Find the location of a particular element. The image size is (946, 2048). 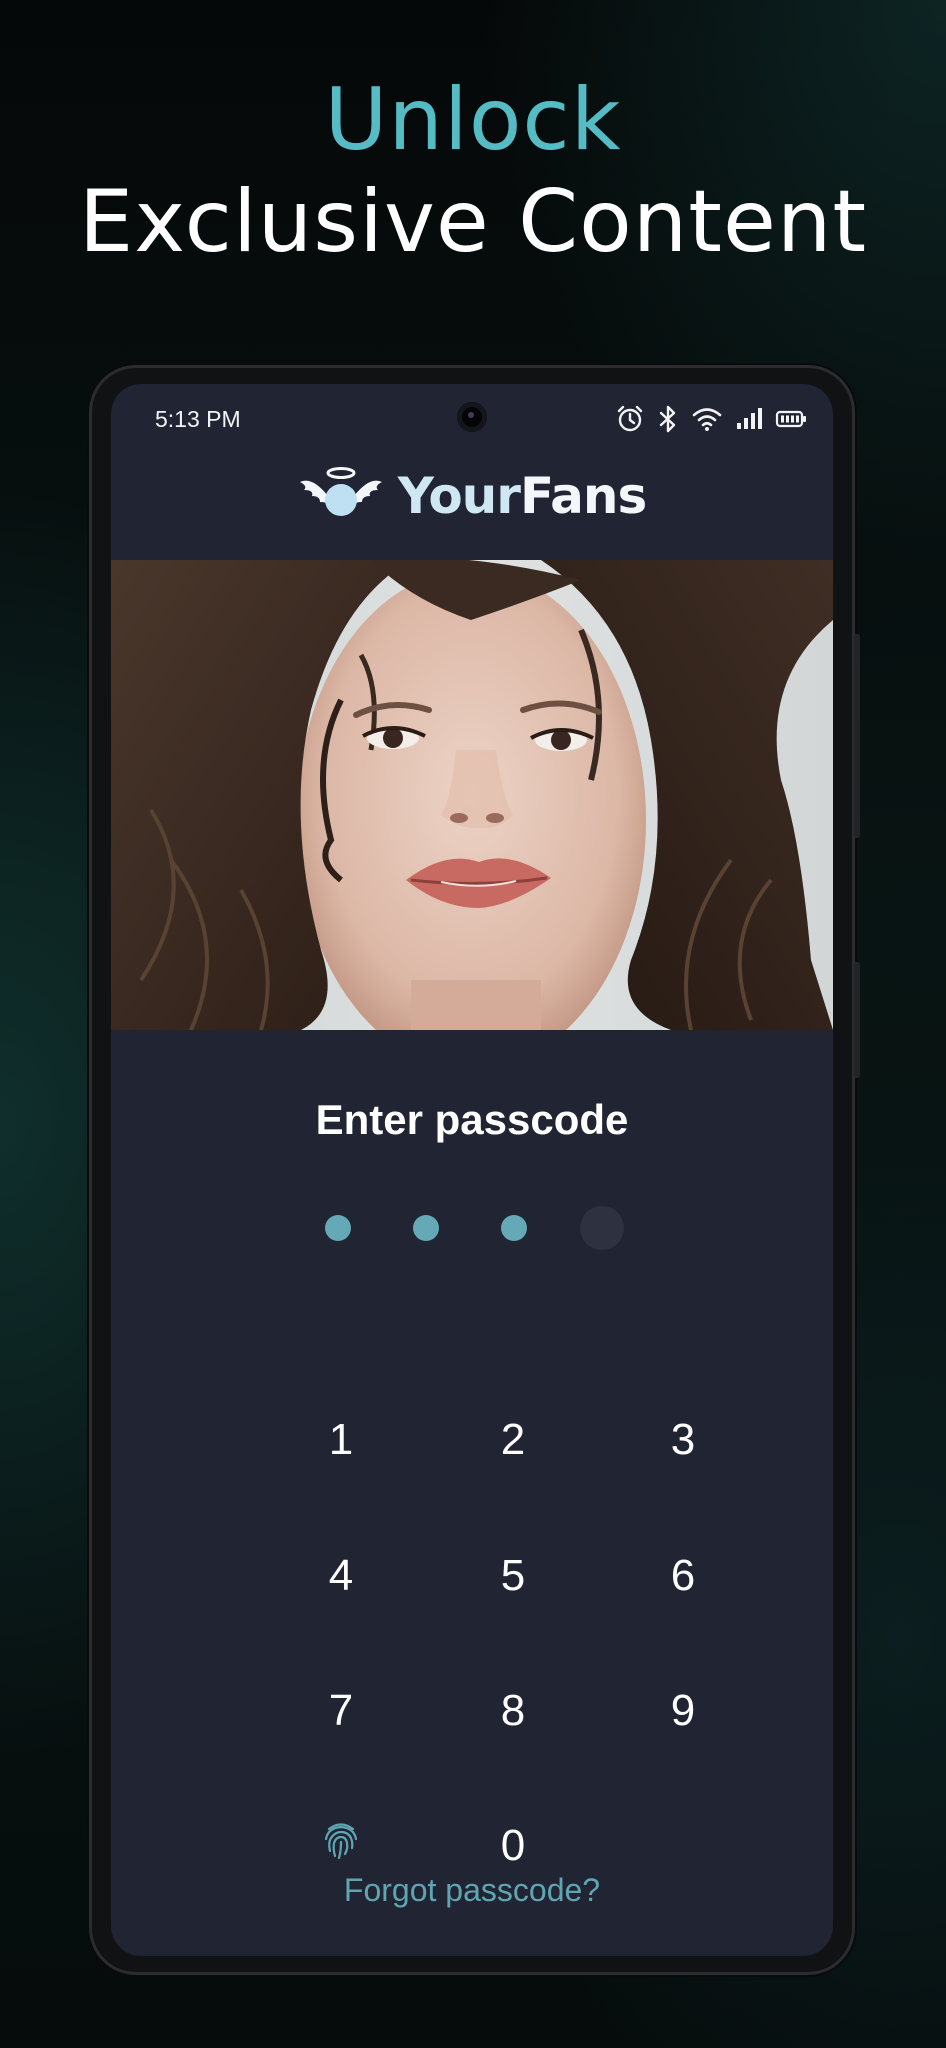

hero-heading: Unlock Exclusive Content is located at coordinates (473, 172).